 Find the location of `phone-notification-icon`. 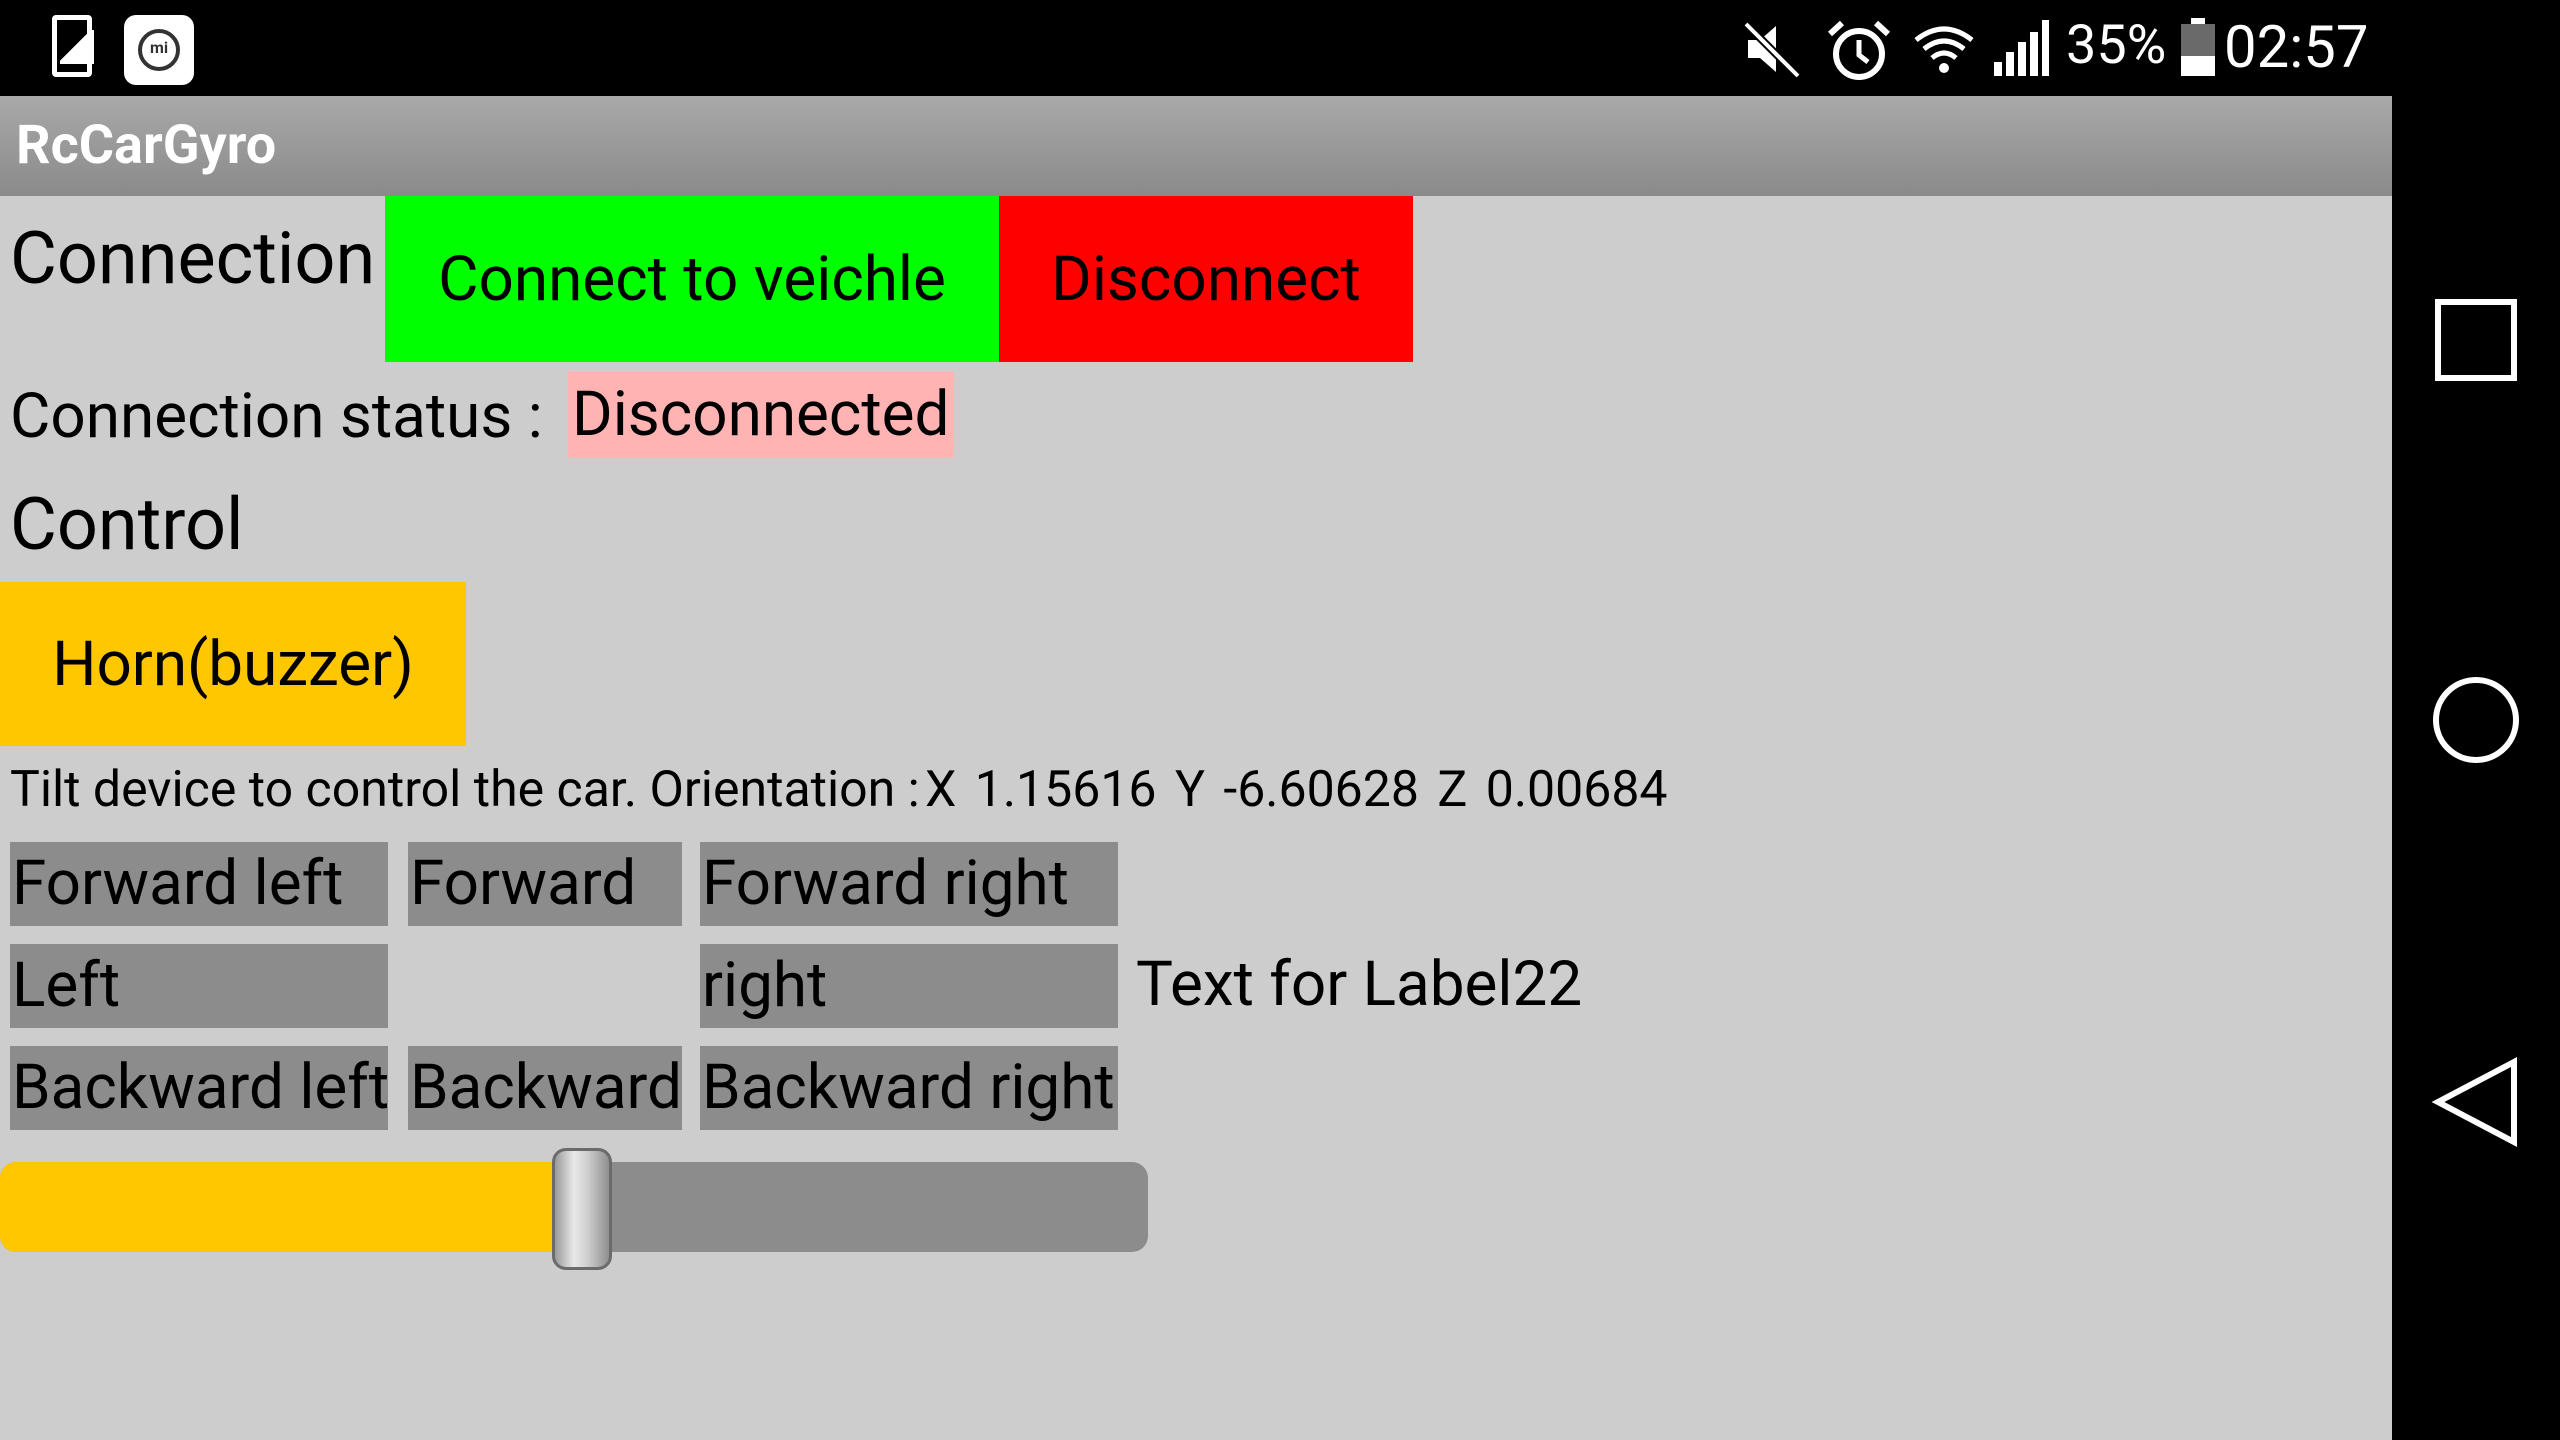

phone-notification-icon is located at coordinates (73, 46).